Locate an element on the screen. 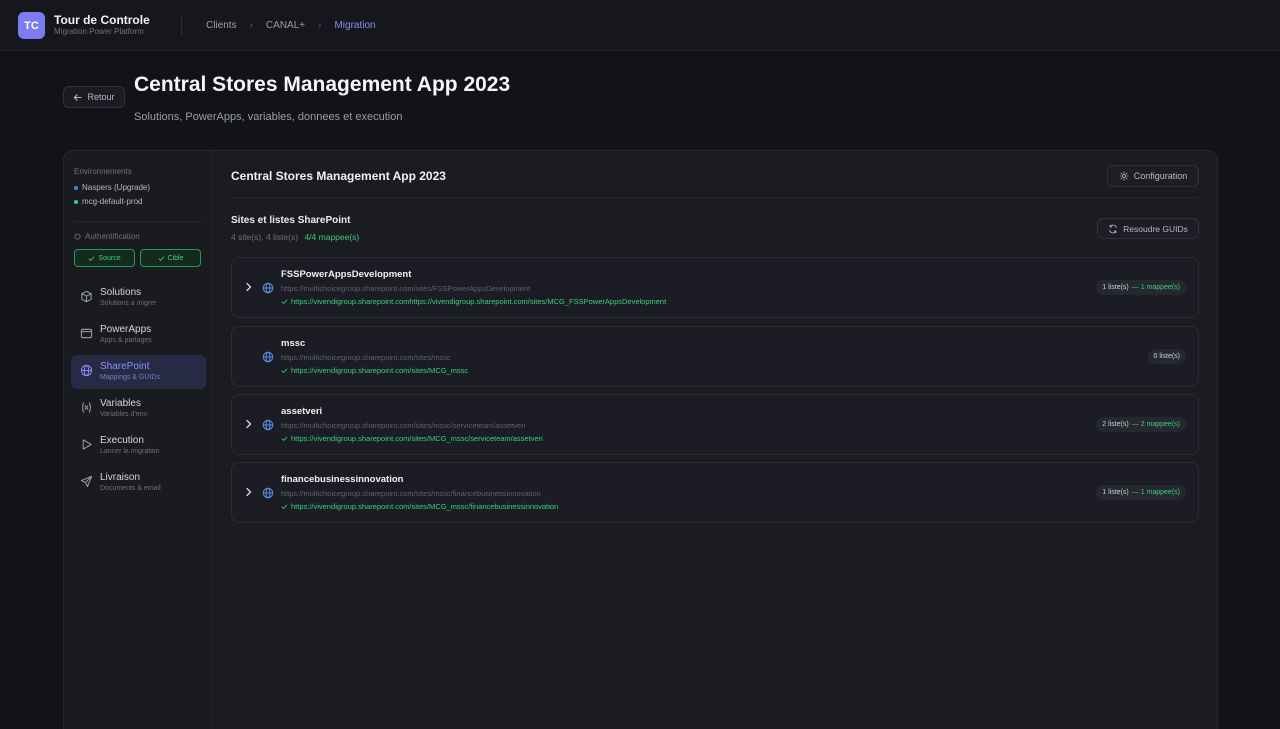 This screenshot has height=729, width=1280. site-name: financebusinessinnovation is located at coordinates (342, 479).